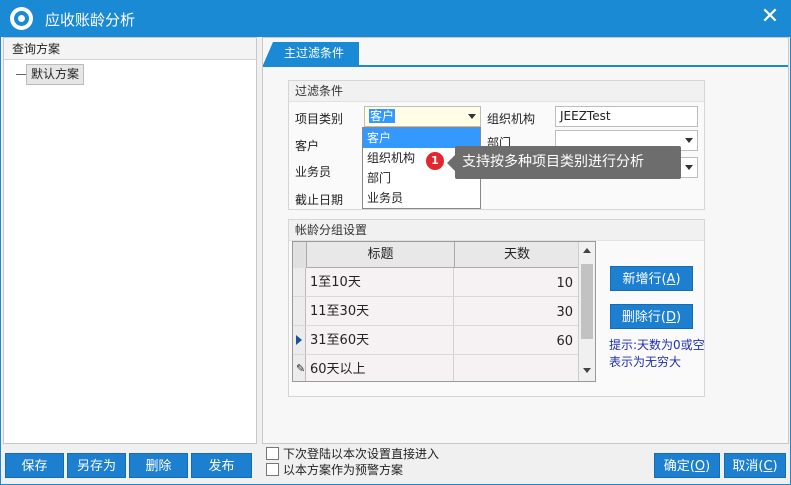  What do you see at coordinates (641, 317) in the screenshot?
I see `delete-row-label: 删除行` at bounding box center [641, 317].